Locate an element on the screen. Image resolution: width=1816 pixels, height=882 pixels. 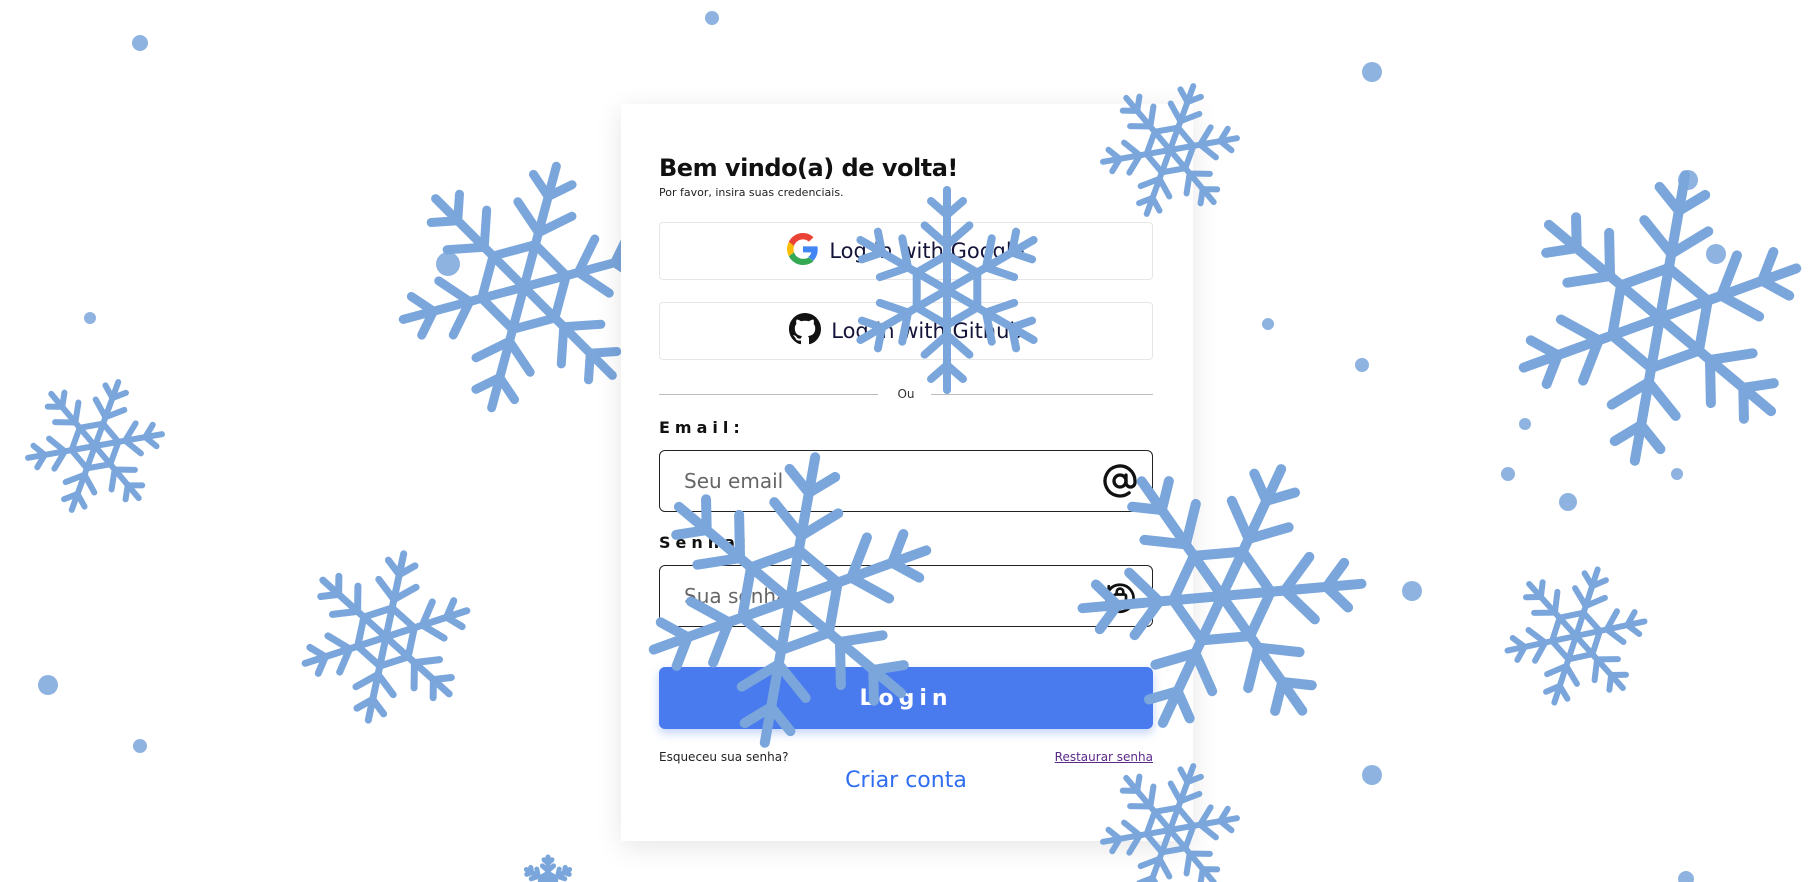
page-title: Bem vindo(a) de volta! is located at coordinates (808, 168).